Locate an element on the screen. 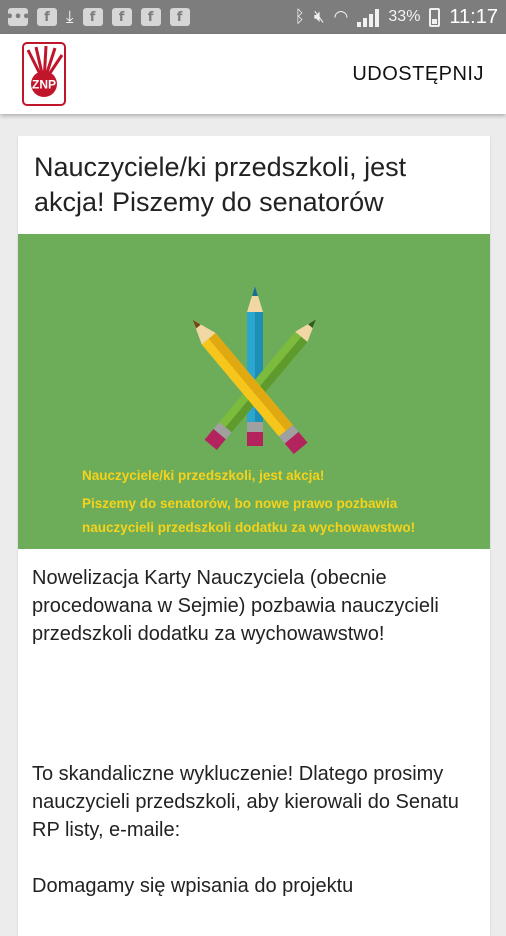  article-title-line: akcja! Piszemy do senatorów is located at coordinates (209, 202).